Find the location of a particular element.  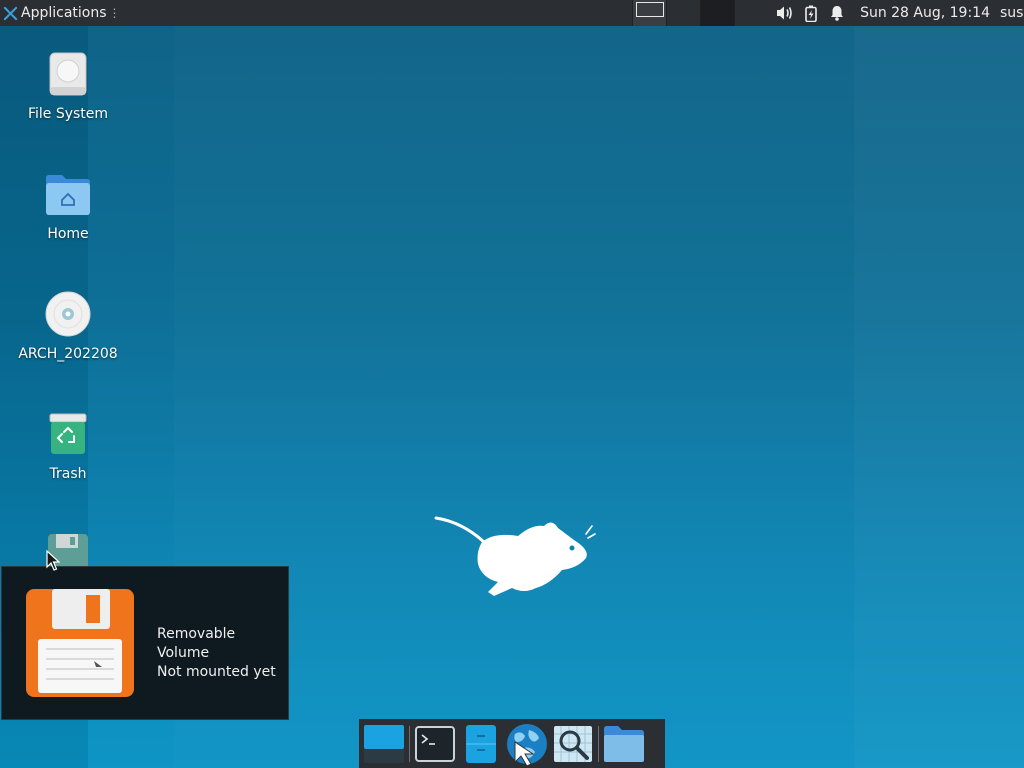

file-manager-icon is located at coordinates (481, 743).